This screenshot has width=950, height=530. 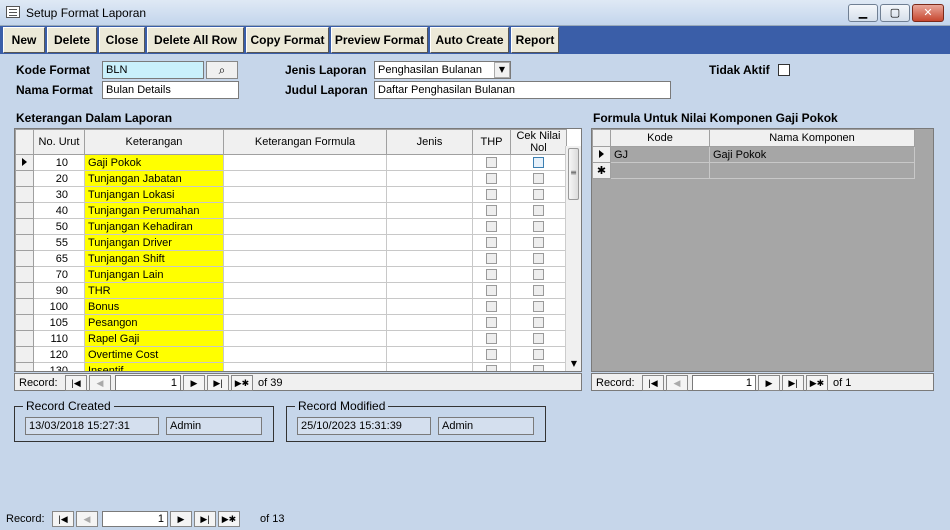 I want to click on column-header: Nama Komponen, so click(x=812, y=138).